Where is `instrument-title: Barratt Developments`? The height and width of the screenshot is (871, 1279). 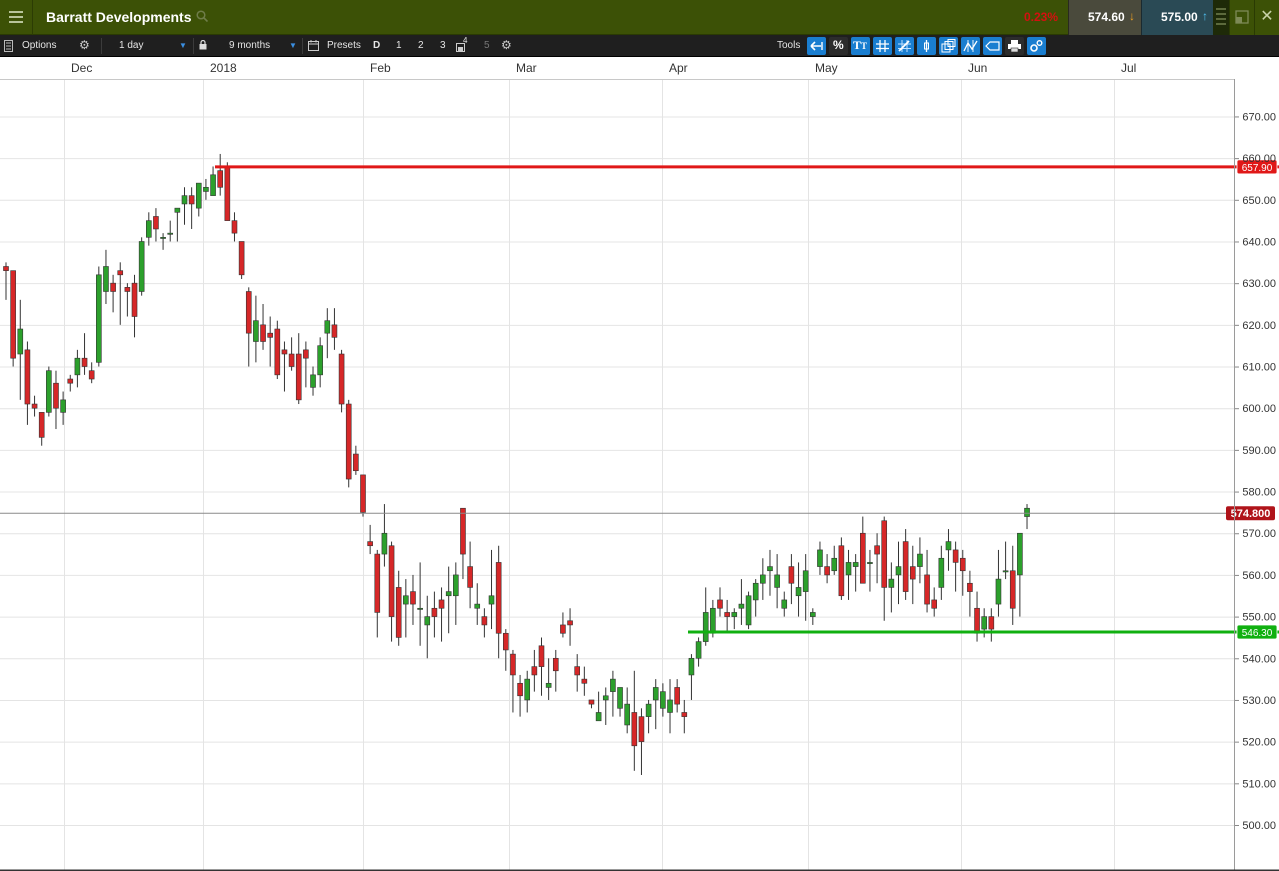
instrument-title: Barratt Developments is located at coordinates (119, 17).